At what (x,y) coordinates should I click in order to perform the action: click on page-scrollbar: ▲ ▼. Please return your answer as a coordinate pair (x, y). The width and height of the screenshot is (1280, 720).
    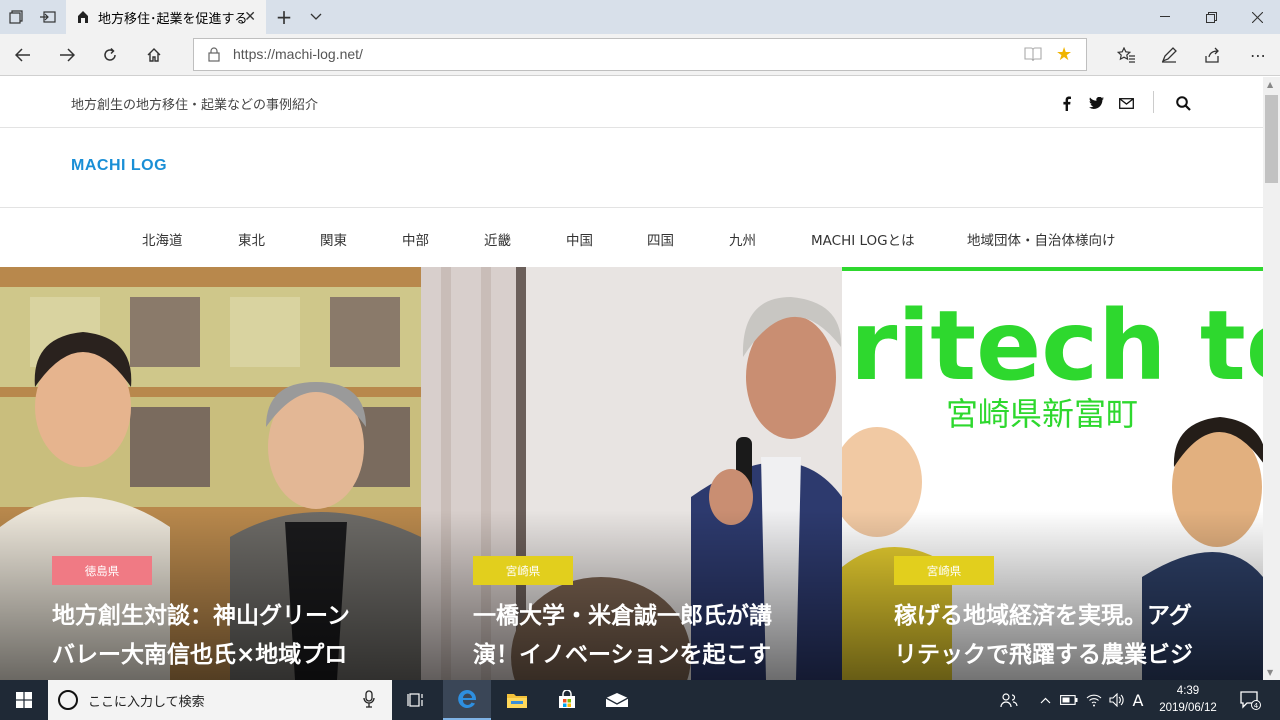
    Looking at the image, I should click on (1271, 378).